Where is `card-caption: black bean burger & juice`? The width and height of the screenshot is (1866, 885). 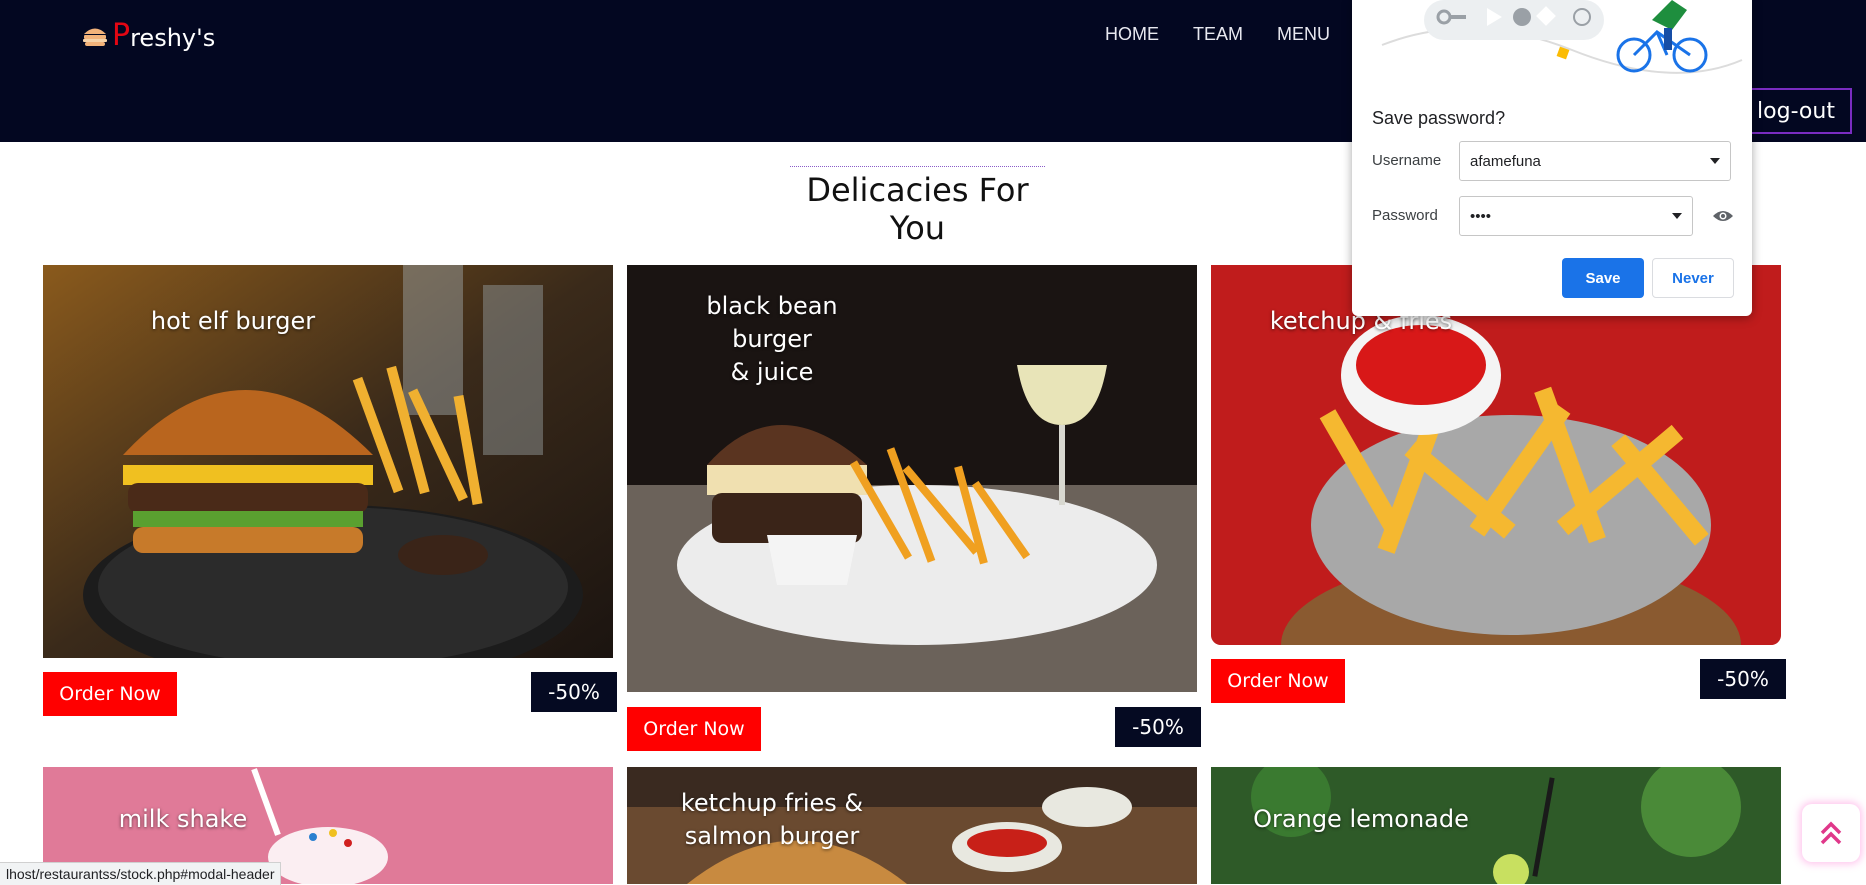
card-caption: black bean burger & juice is located at coordinates (772, 339).